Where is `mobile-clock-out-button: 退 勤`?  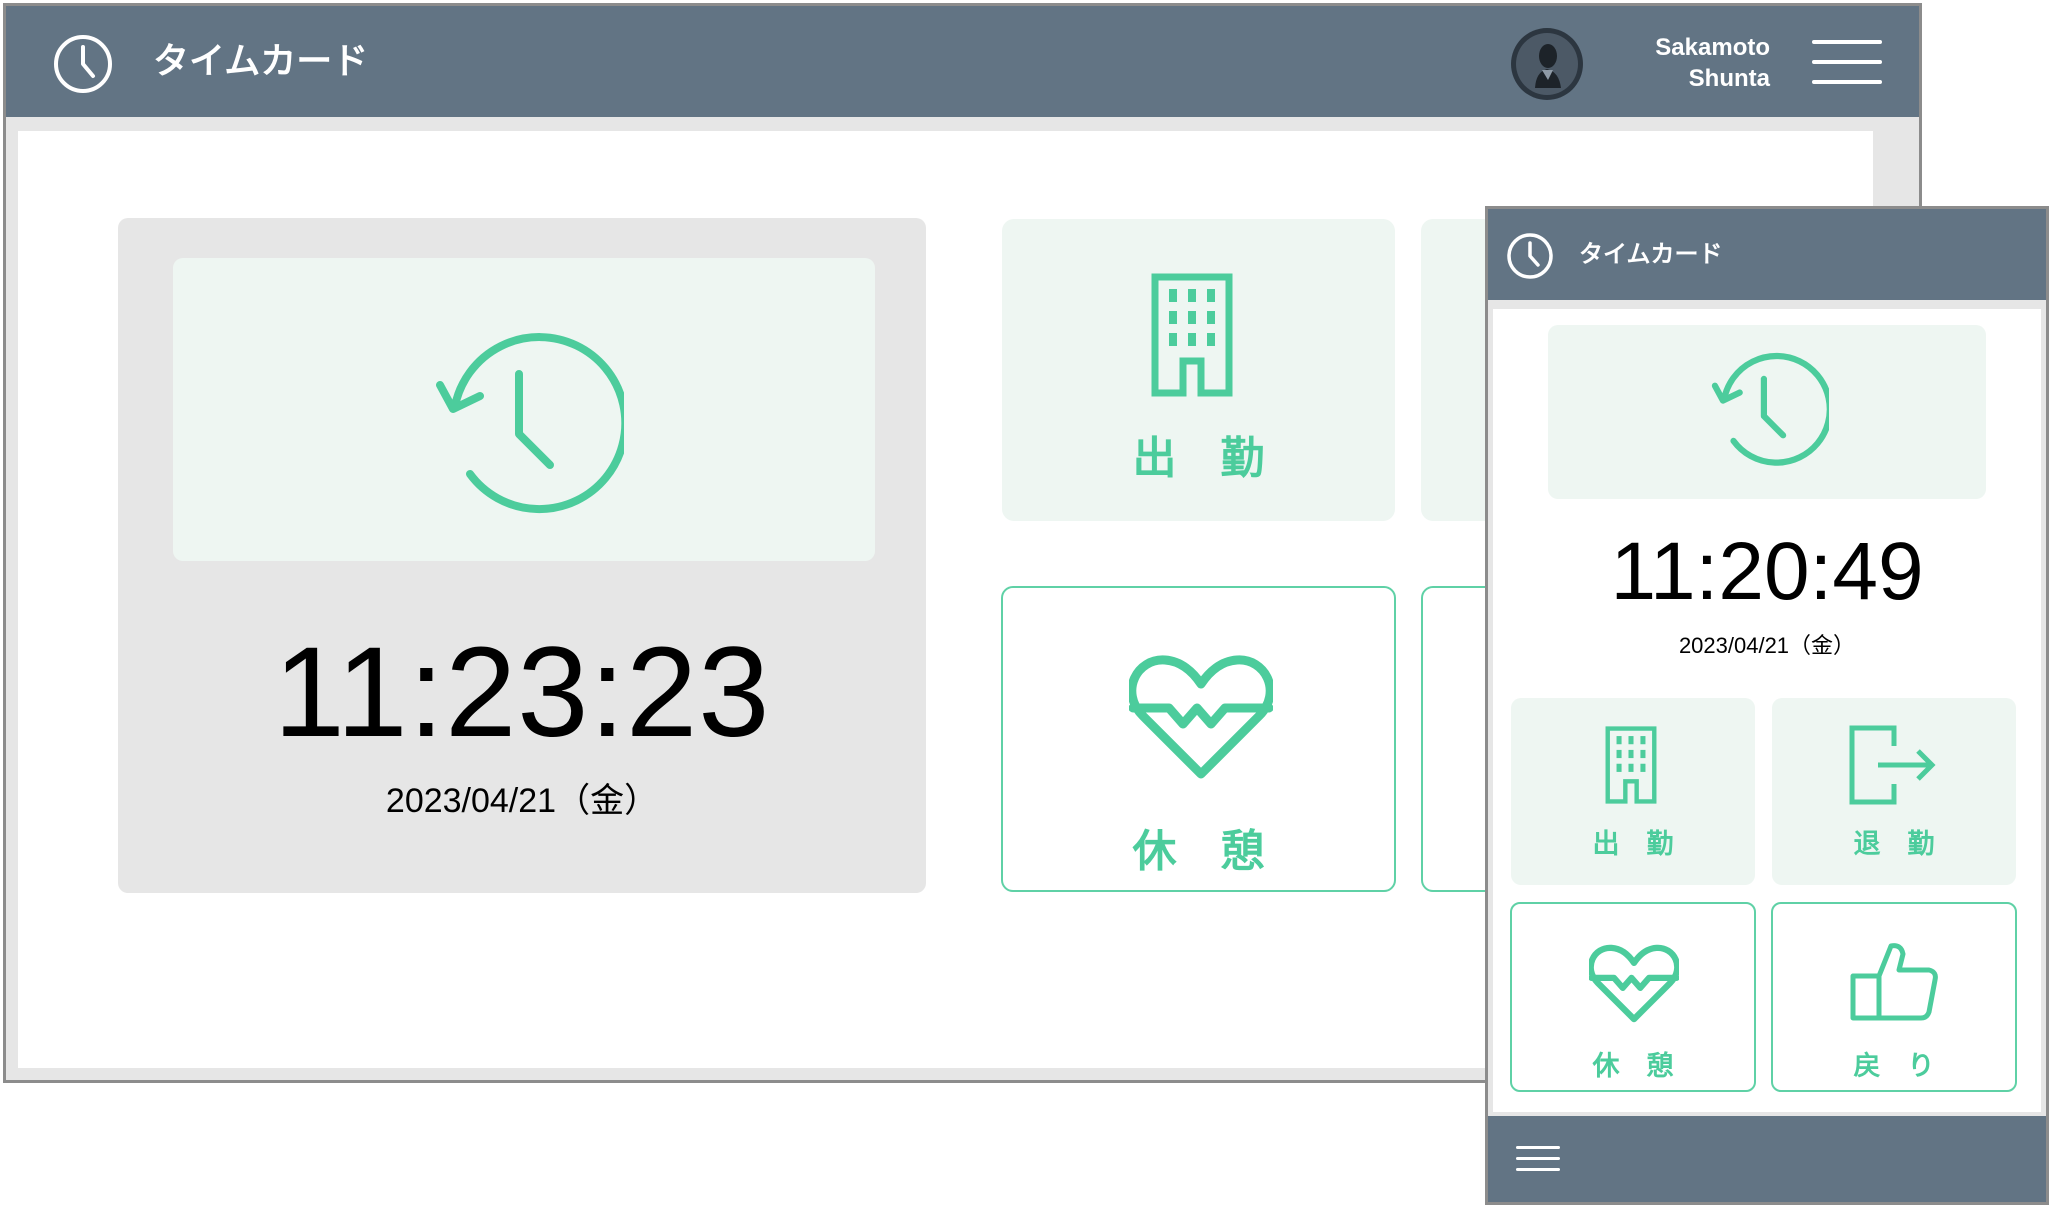 mobile-clock-out-button: 退 勤 is located at coordinates (1894, 791).